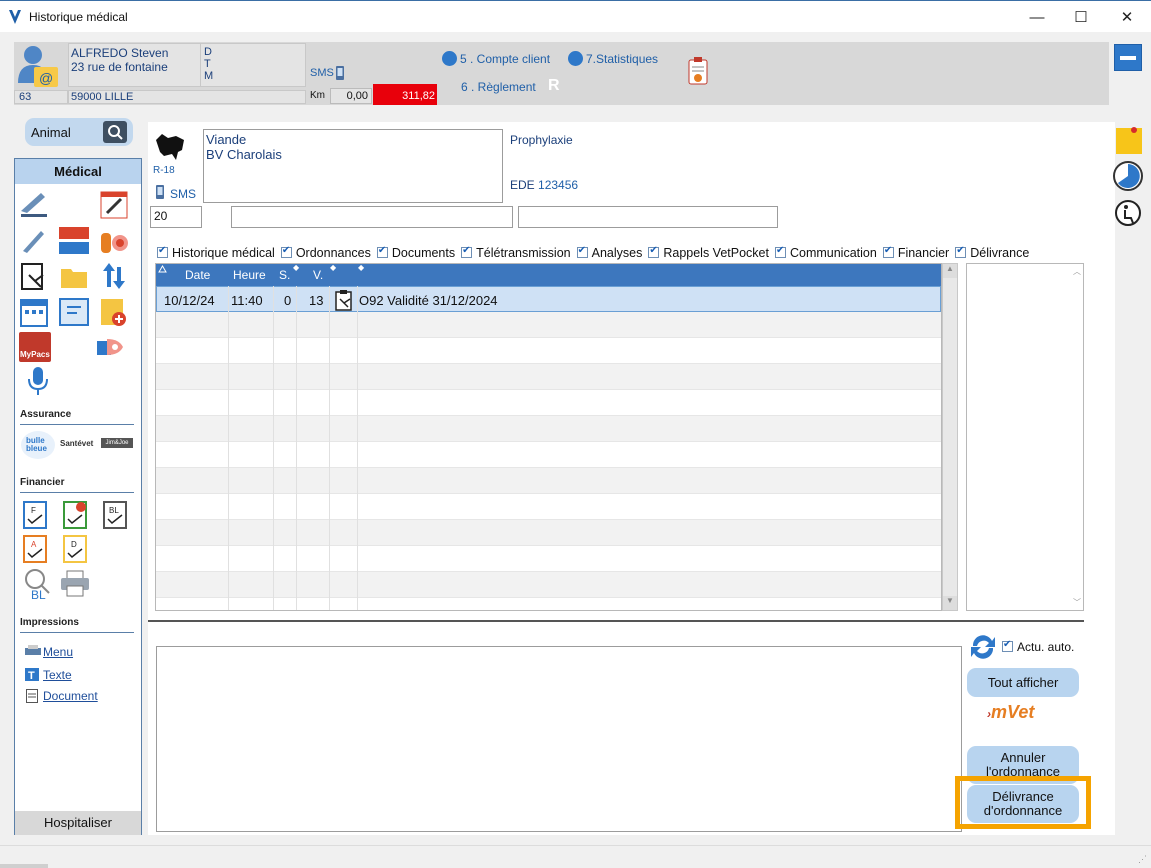 The image size is (1151, 868). Describe the element at coordinates (36, 548) in the screenshot. I see `avoir-icon: A` at that location.